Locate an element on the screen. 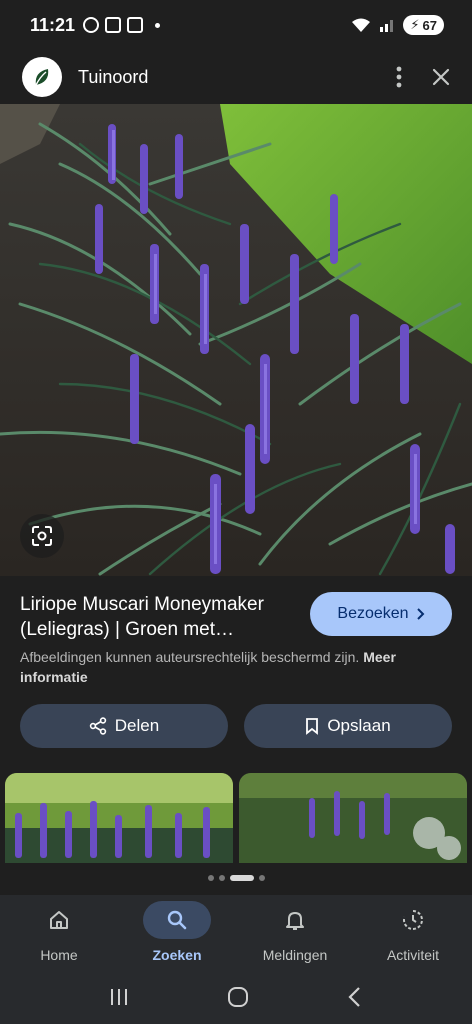 The width and height of the screenshot is (472, 1024). wifi-icon is located at coordinates (361, 25).